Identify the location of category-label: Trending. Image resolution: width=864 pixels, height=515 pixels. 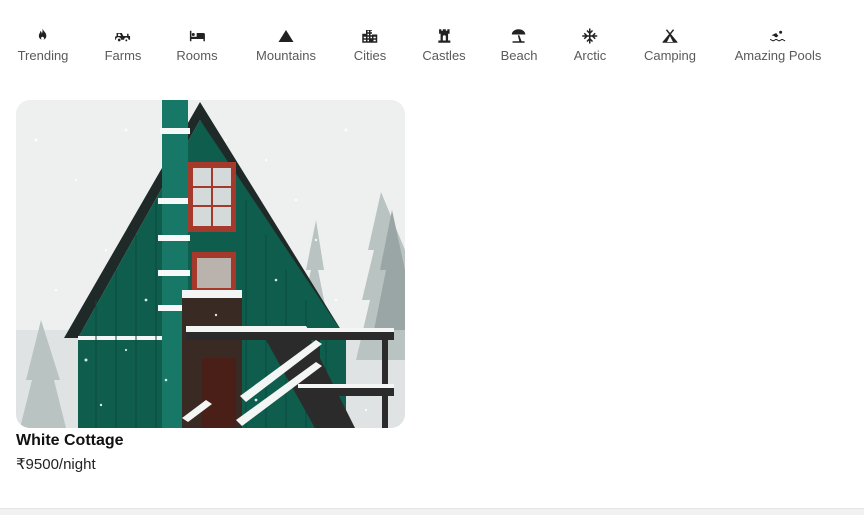
(43, 55).